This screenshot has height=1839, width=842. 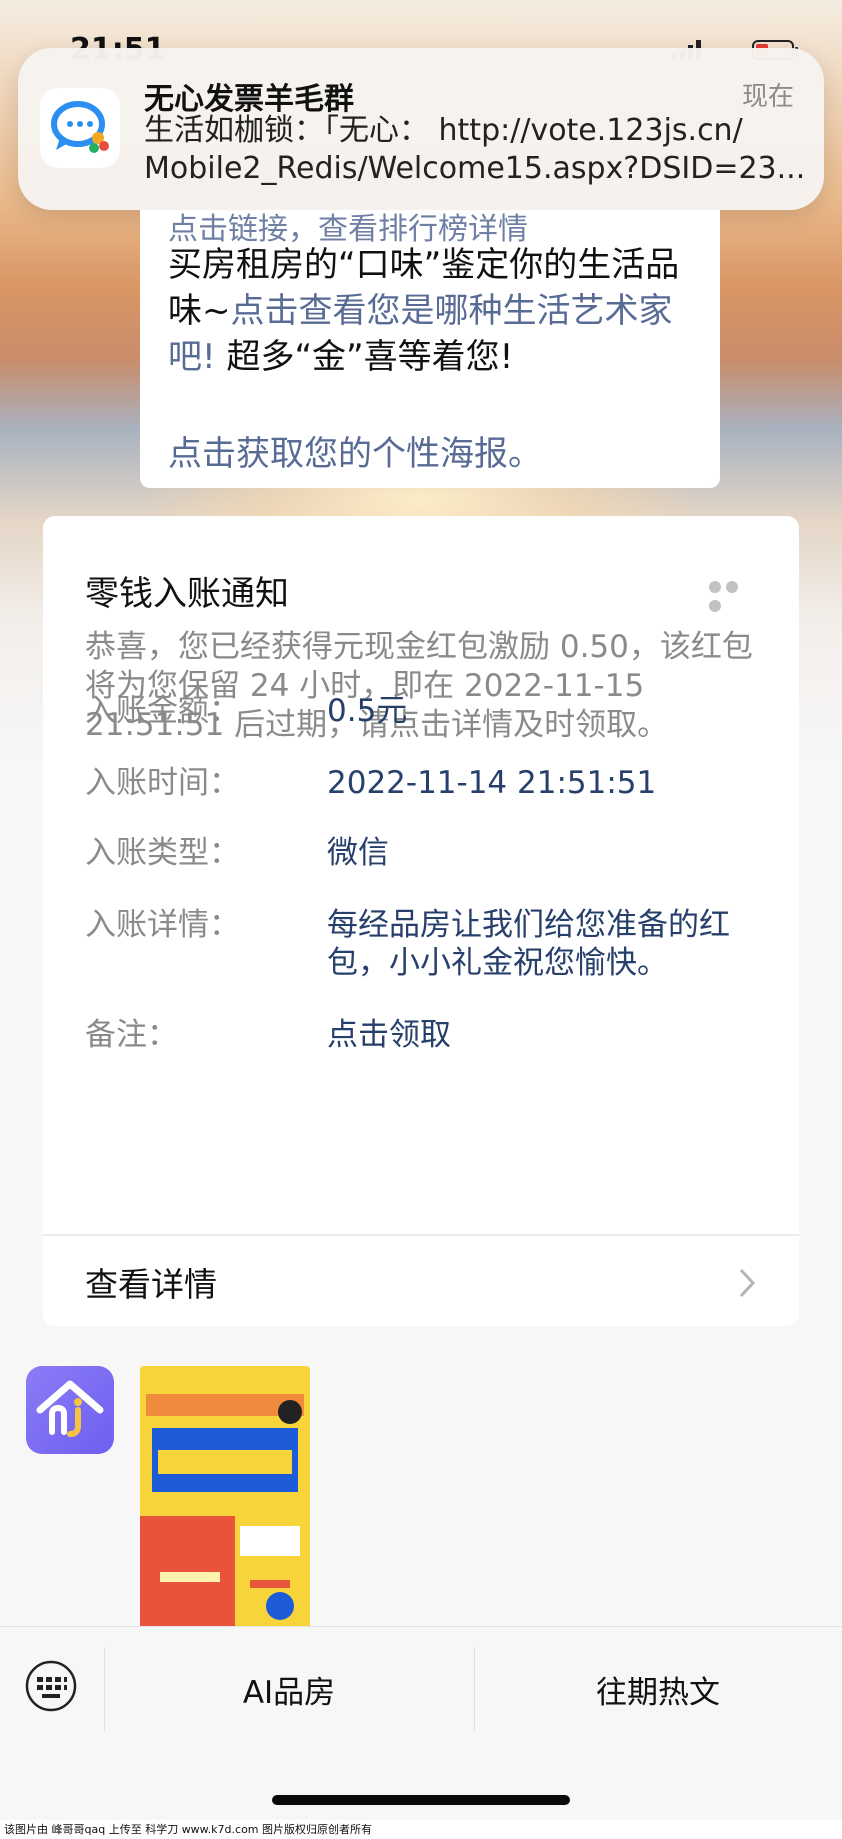 What do you see at coordinates (528, 944) in the screenshot?
I see `row-value: 每经品房让我们给您准备的红包，小小礼金祝您愉快。` at bounding box center [528, 944].